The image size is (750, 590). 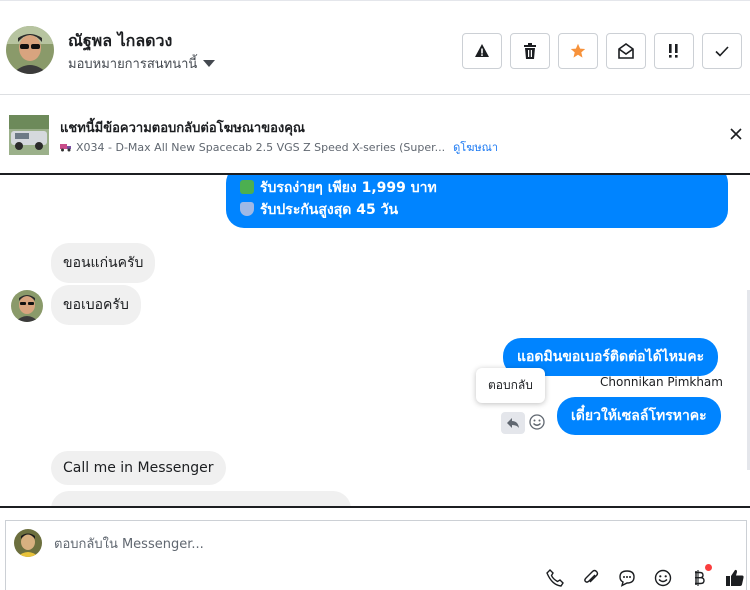 I want to click on warning-icon, so click(x=482, y=50).